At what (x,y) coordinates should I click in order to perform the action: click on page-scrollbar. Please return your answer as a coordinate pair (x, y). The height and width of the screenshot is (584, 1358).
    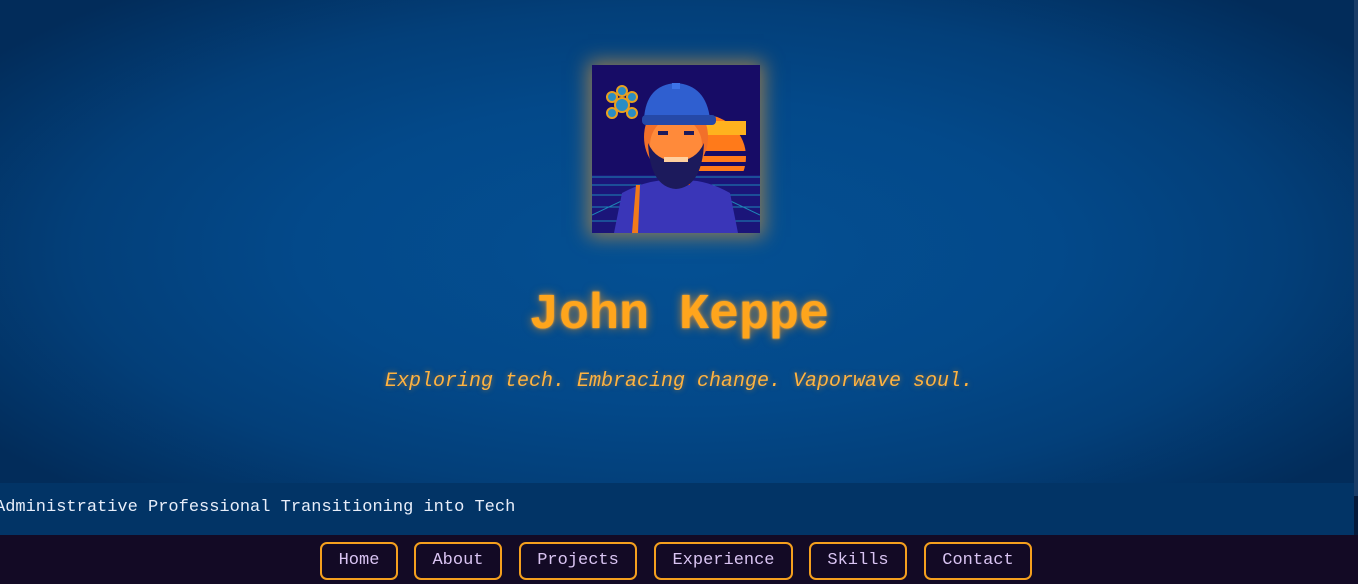
    Looking at the image, I should click on (1356, 248).